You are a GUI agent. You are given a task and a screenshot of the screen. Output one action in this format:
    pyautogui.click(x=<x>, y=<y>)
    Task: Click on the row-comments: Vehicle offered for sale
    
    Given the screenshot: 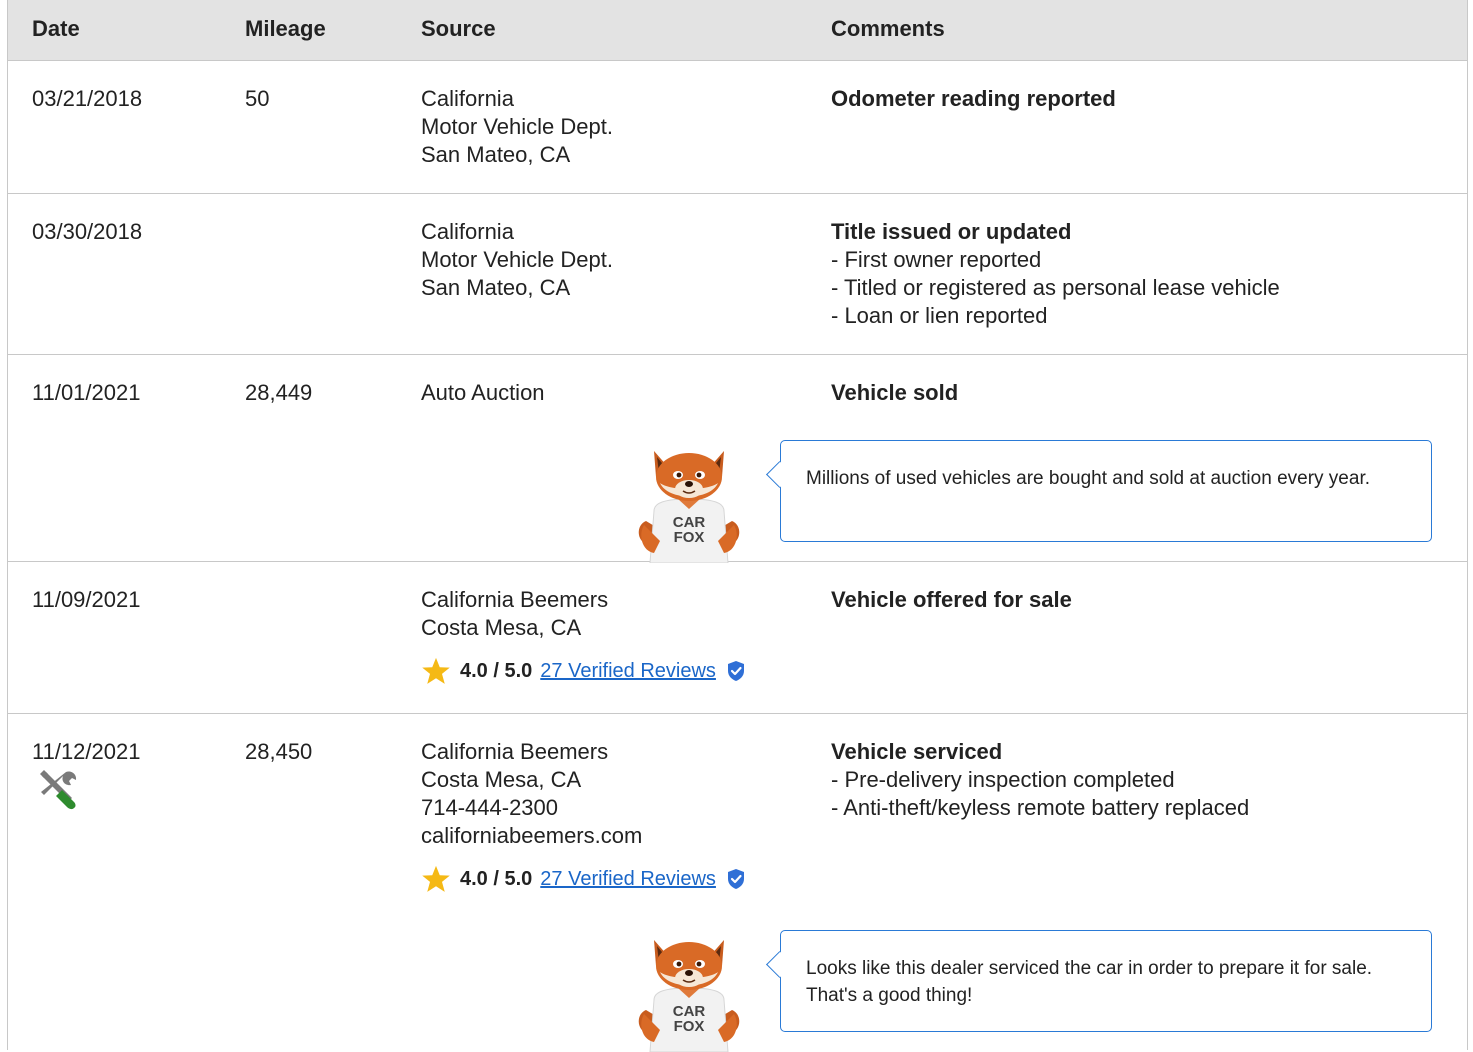 What is the action you would take?
    pyautogui.click(x=951, y=600)
    